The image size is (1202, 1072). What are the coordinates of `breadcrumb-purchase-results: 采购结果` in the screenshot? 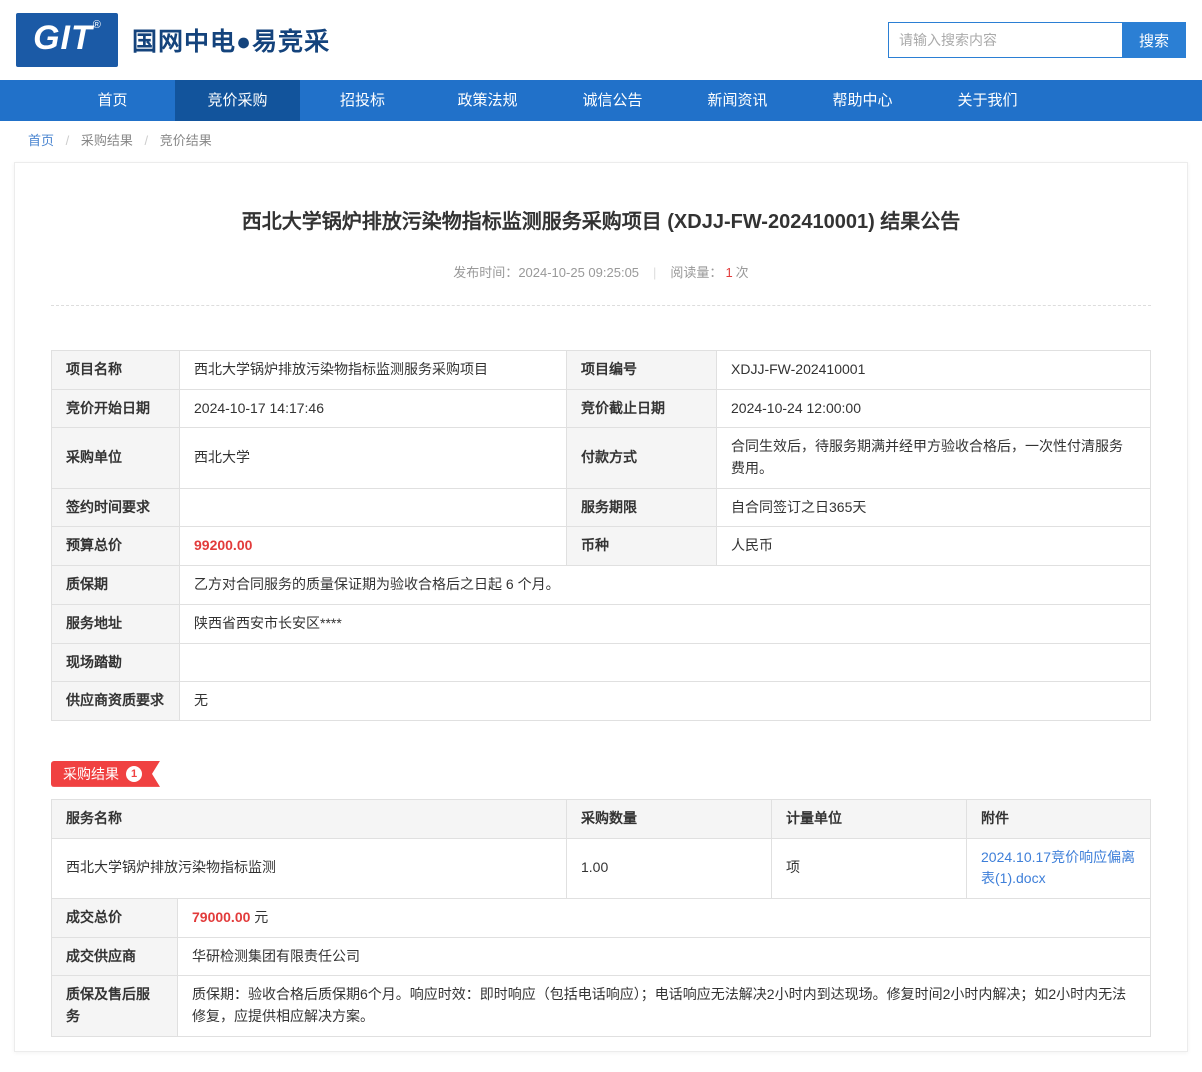 It's located at (107, 140).